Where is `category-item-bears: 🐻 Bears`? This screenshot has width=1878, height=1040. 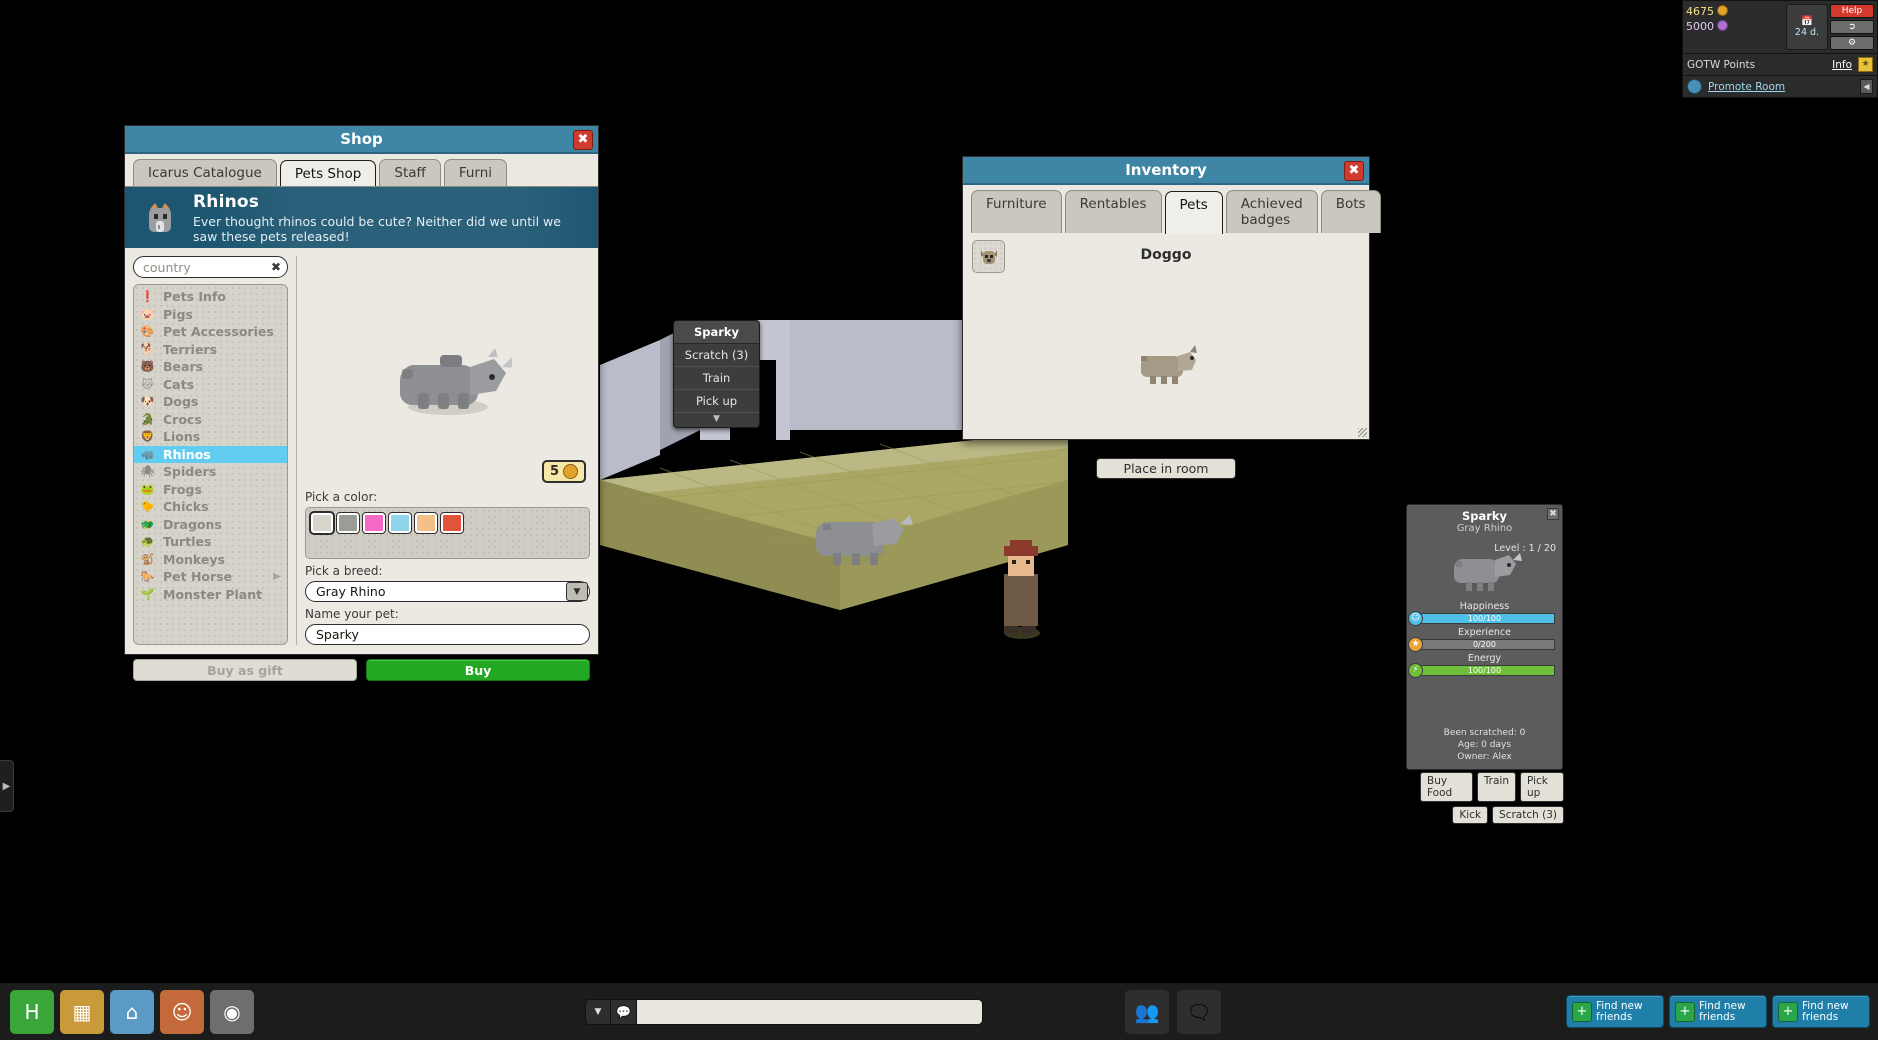
category-item-bears: 🐻 Bears is located at coordinates (210, 367).